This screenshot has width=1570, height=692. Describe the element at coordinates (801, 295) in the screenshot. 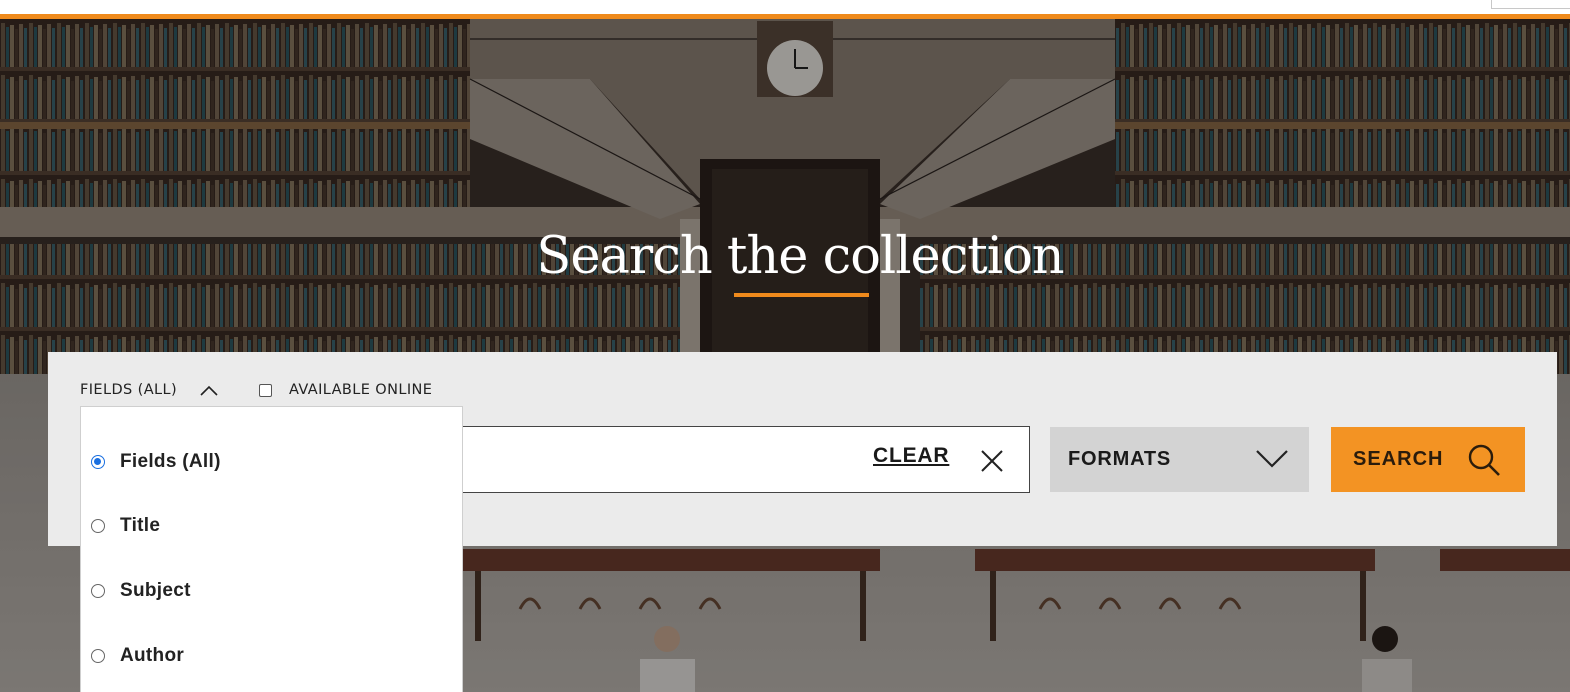

I see `title-underline` at that location.